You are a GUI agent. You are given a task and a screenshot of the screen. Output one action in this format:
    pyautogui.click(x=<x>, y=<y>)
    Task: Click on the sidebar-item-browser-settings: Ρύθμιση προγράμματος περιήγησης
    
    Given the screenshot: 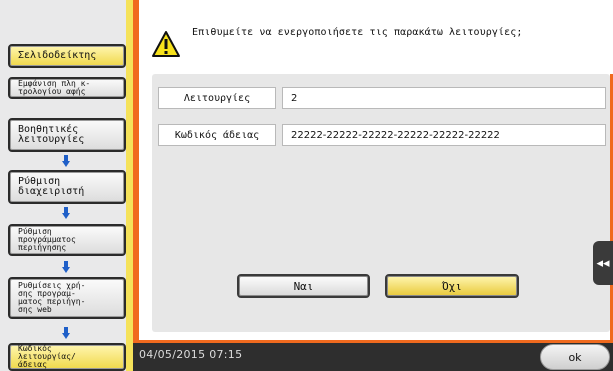 What is the action you would take?
    pyautogui.click(x=67, y=240)
    